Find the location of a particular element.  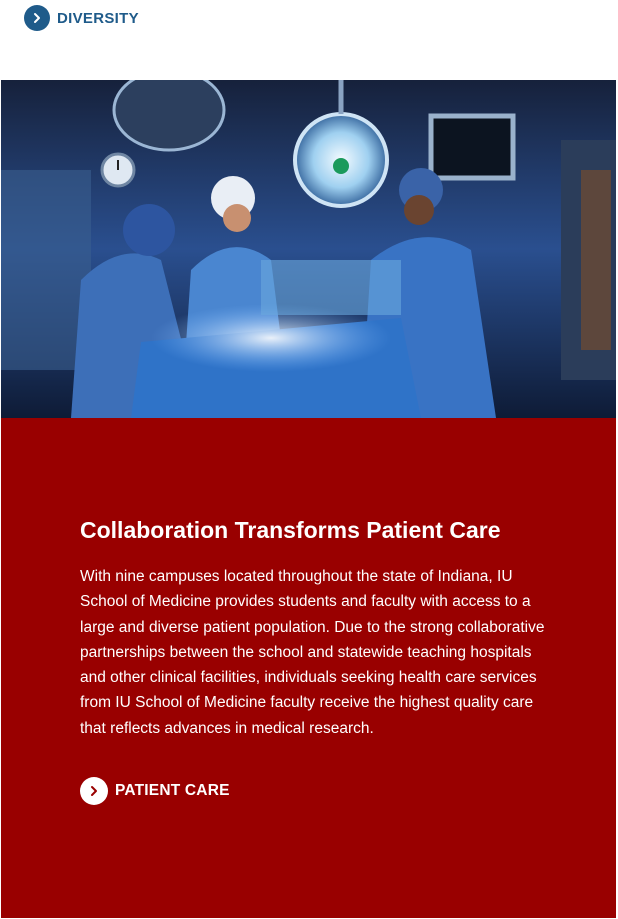

panel-title: Collaboration Transforms Patient Care is located at coordinates (290, 530).